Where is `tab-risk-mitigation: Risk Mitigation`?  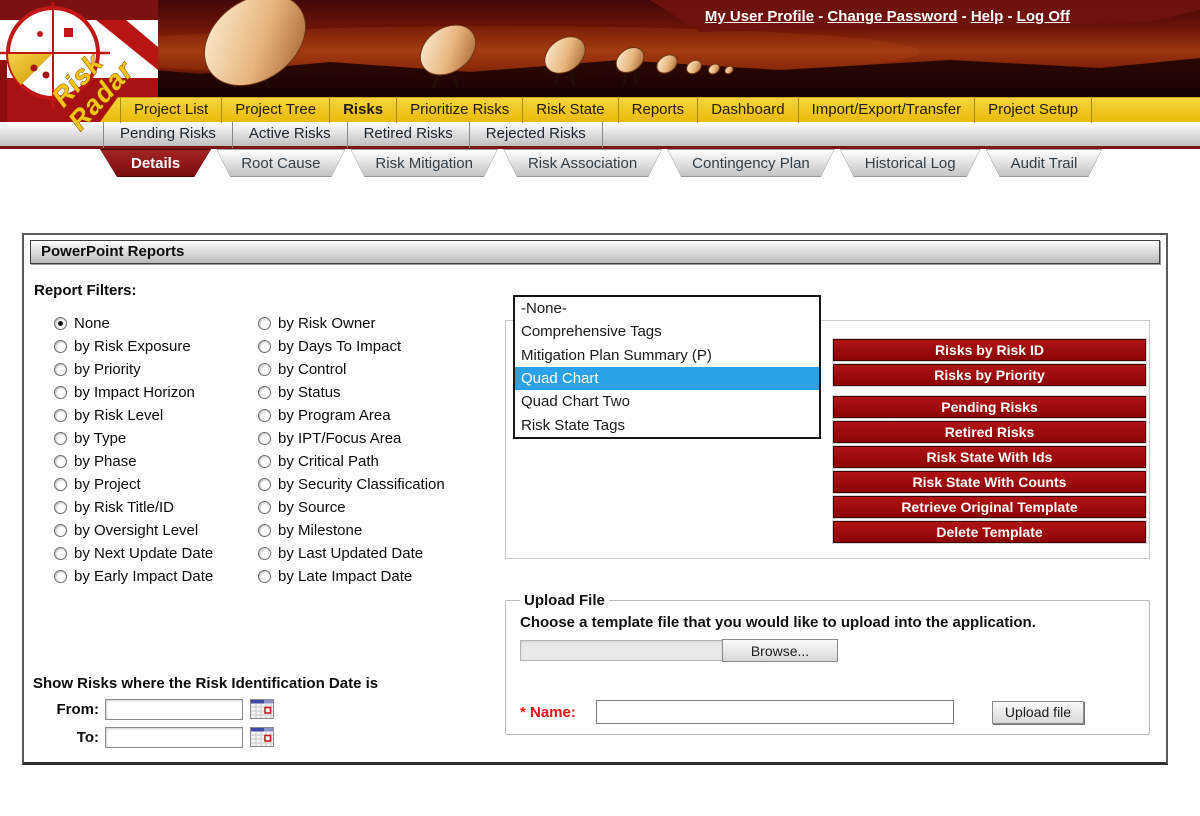 tab-risk-mitigation: Risk Mitigation is located at coordinates (424, 163).